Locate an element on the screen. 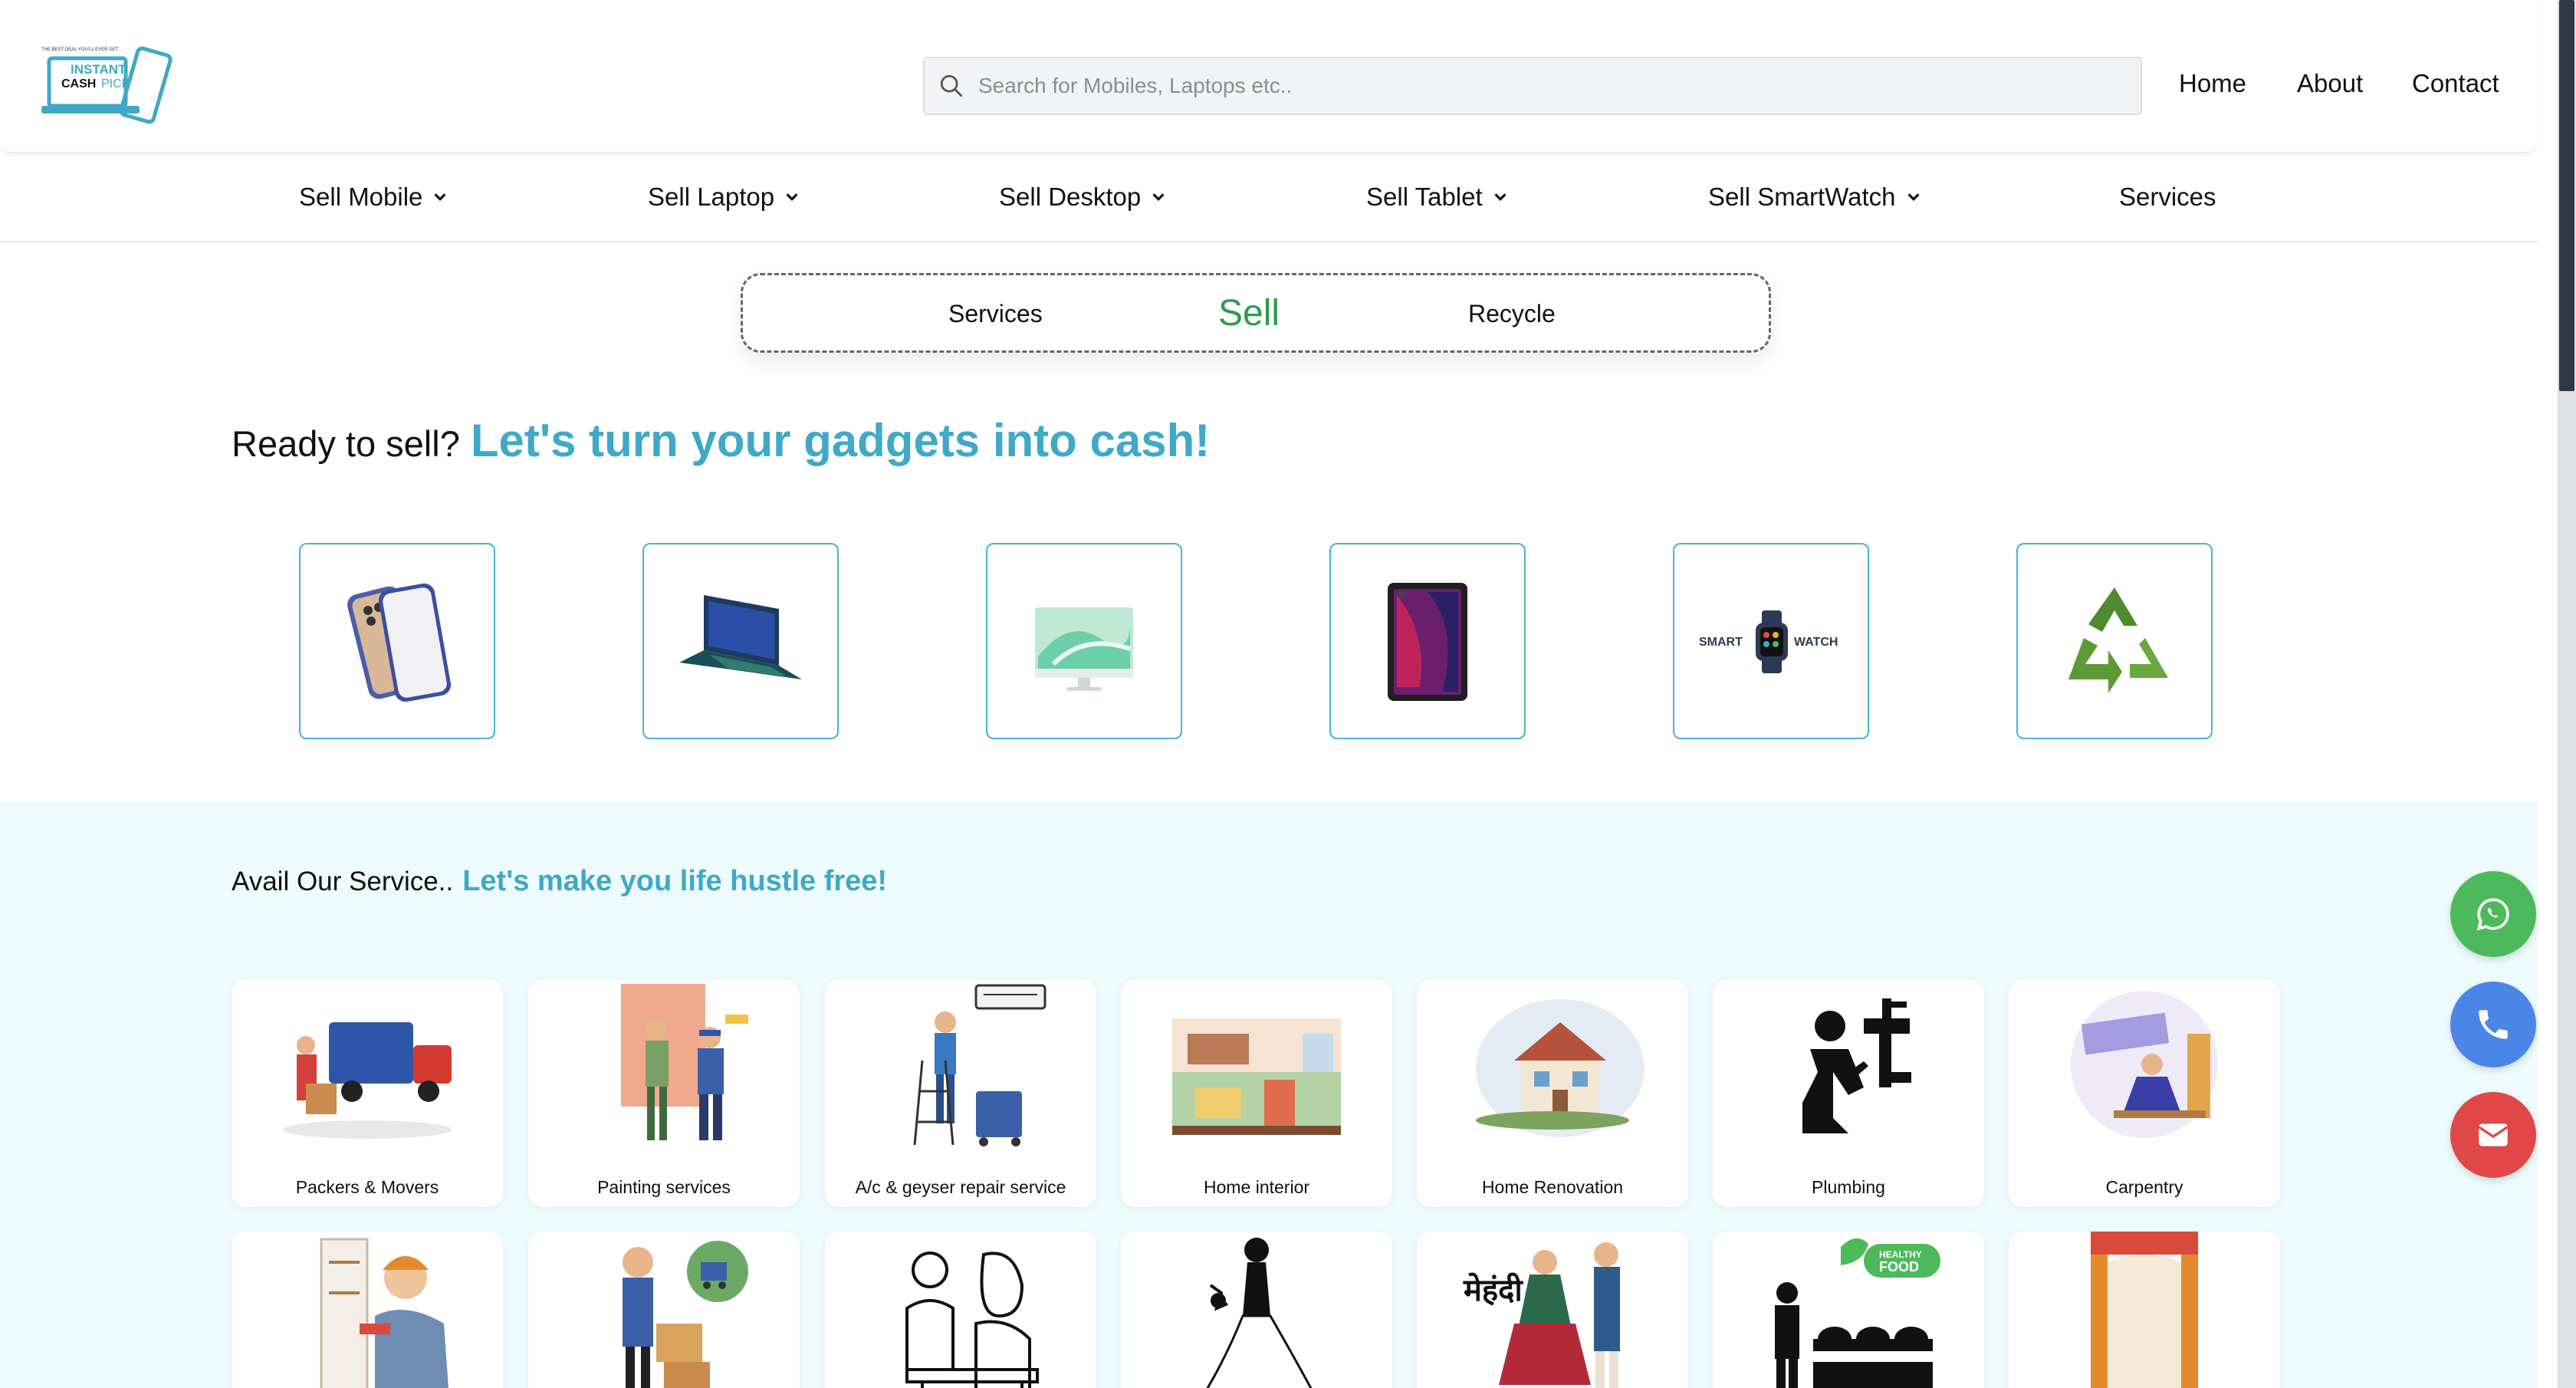 This screenshot has width=2576, height=1388. plumbing-illustration is located at coordinates (1848, 1068).